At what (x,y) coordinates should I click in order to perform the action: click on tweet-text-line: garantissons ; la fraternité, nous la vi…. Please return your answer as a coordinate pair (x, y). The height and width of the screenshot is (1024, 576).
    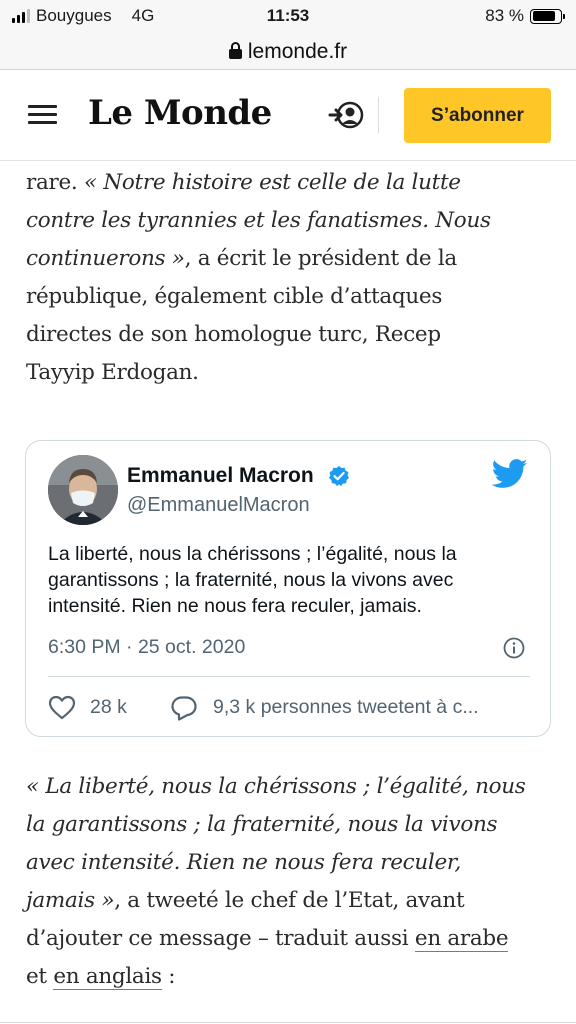
    Looking at the image, I should click on (251, 580).